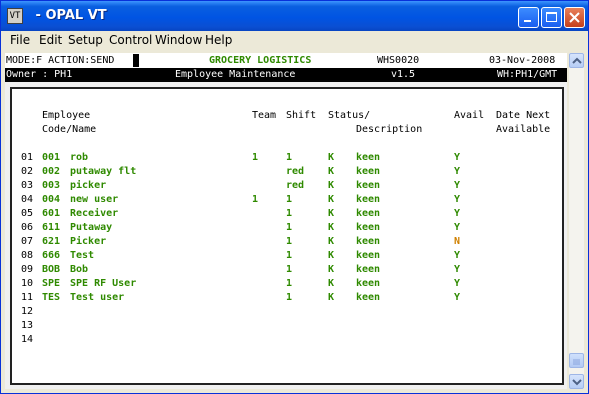  Describe the element at coordinates (103, 172) in the screenshot. I see `employee-name: putaway flt` at that location.